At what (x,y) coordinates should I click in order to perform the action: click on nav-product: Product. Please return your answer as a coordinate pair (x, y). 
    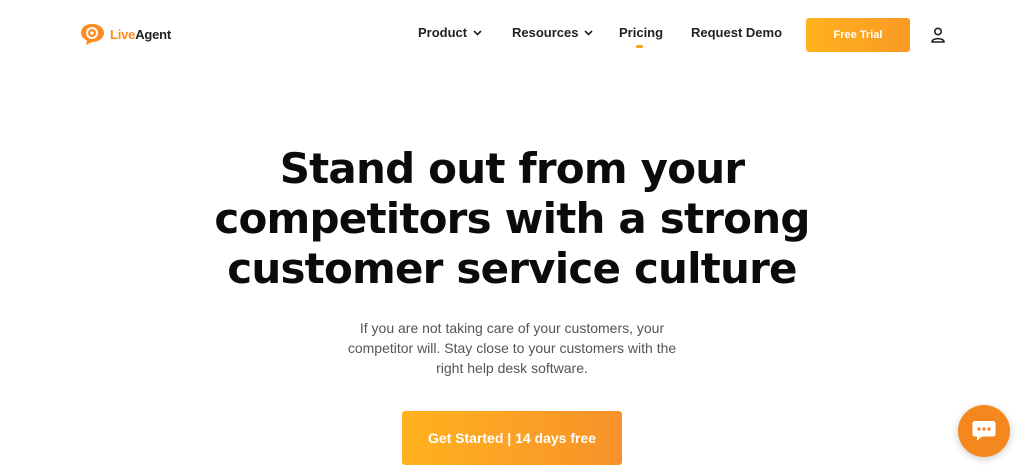
    Looking at the image, I should click on (450, 32).